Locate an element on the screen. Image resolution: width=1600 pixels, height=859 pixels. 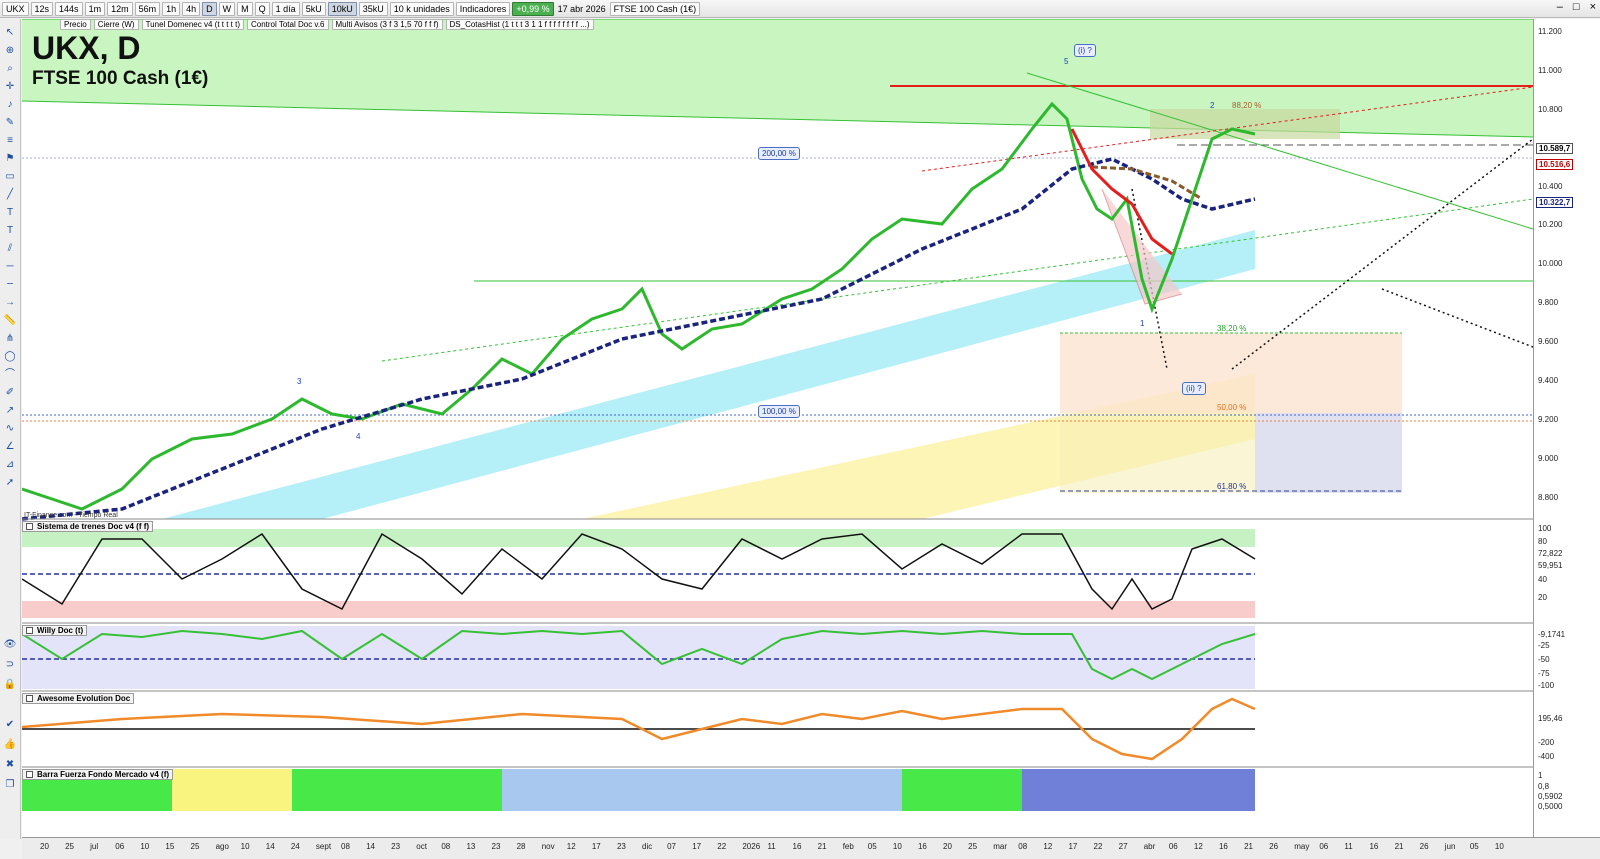
timeframe-q: Q is located at coordinates (262, 8).